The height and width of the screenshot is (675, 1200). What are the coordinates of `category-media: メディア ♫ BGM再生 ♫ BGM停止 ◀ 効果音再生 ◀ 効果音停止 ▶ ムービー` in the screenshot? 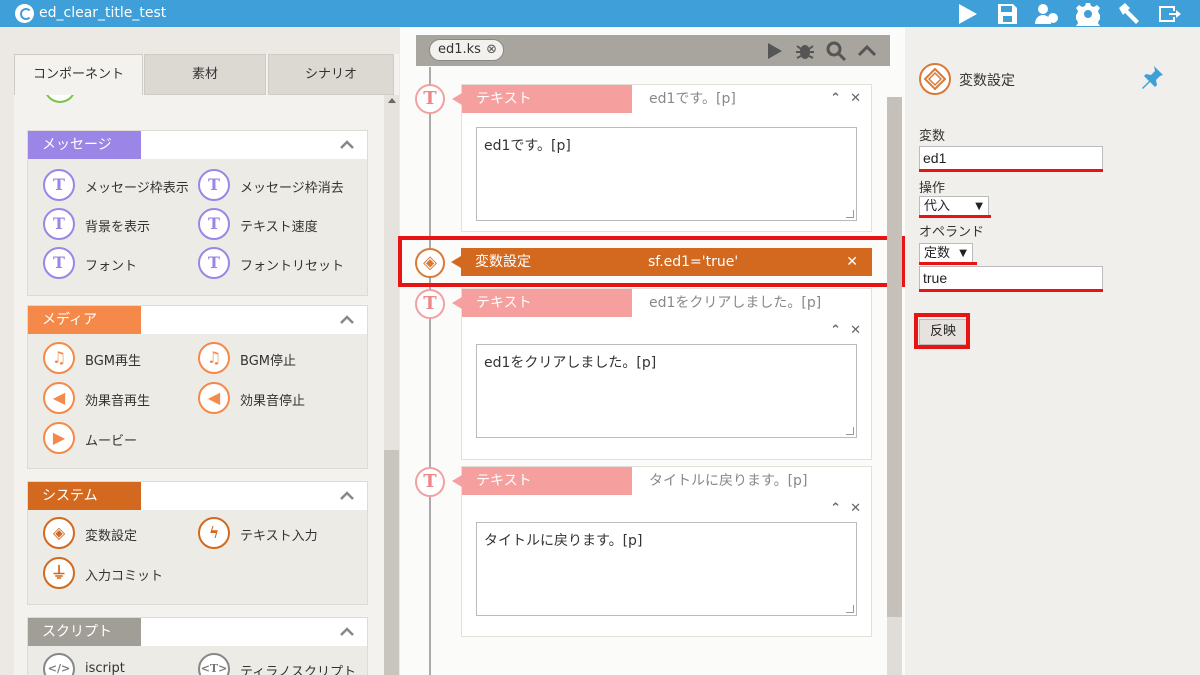 It's located at (197, 387).